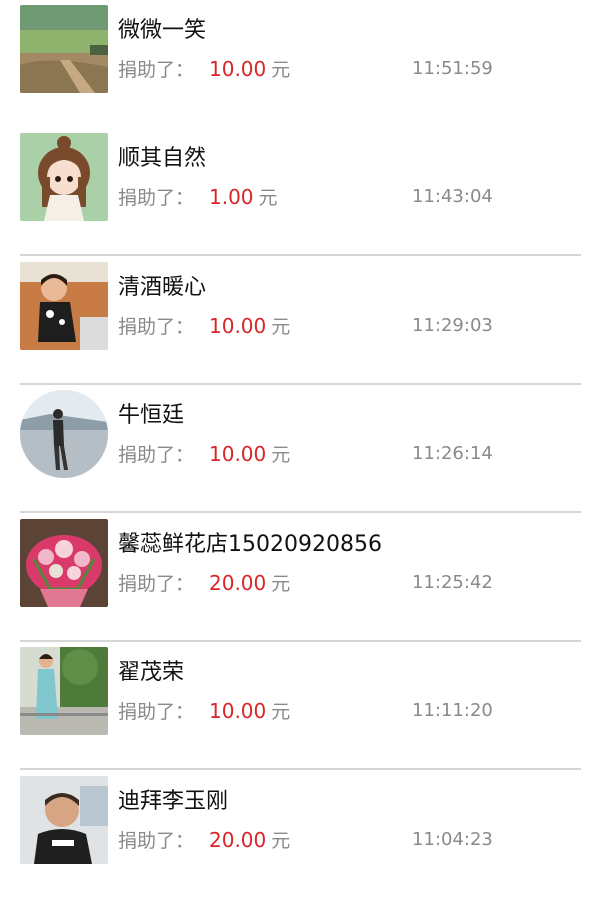 This screenshot has height=899, width=600. What do you see at coordinates (300, 64) in the screenshot?
I see `list-item: 微微一笑 捐助了： 10.00 元 11:51:59` at bounding box center [300, 64].